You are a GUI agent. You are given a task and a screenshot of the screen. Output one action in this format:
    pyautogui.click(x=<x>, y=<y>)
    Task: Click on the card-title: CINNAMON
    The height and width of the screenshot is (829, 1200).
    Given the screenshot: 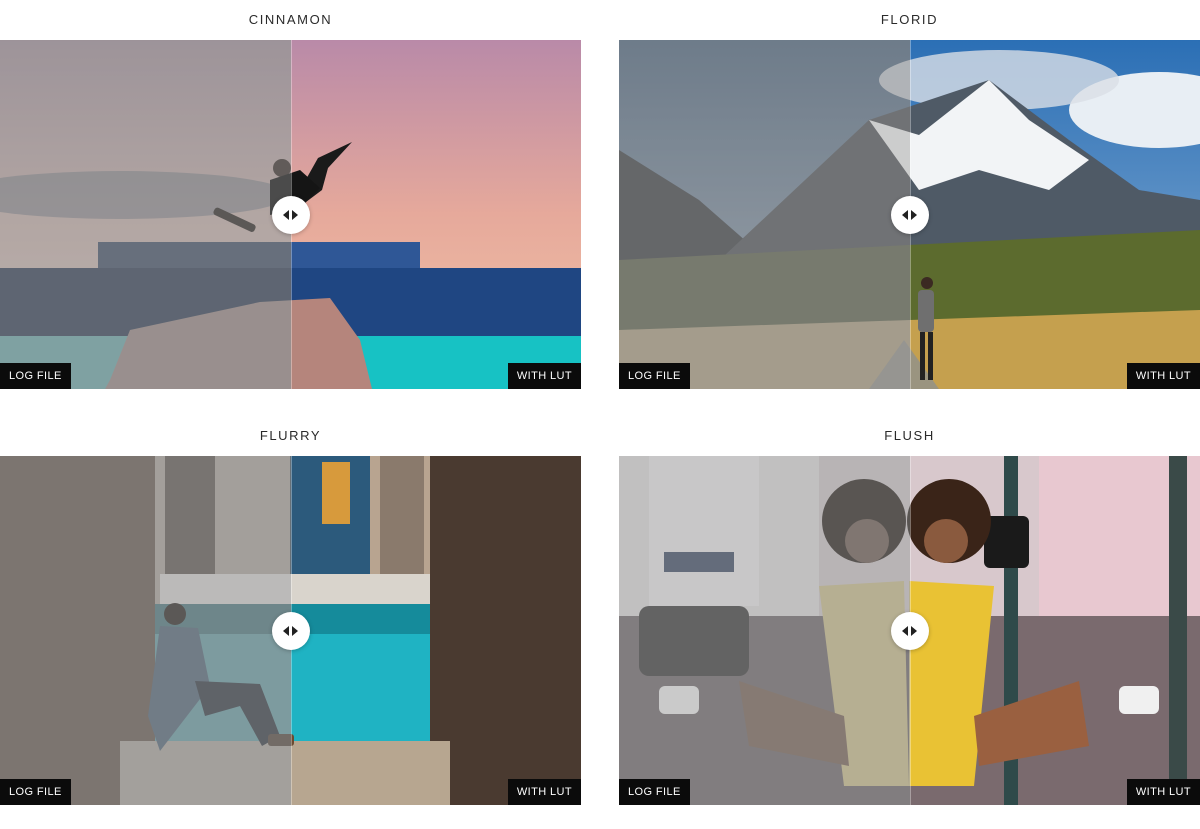 What is the action you would take?
    pyautogui.click(x=290, y=19)
    